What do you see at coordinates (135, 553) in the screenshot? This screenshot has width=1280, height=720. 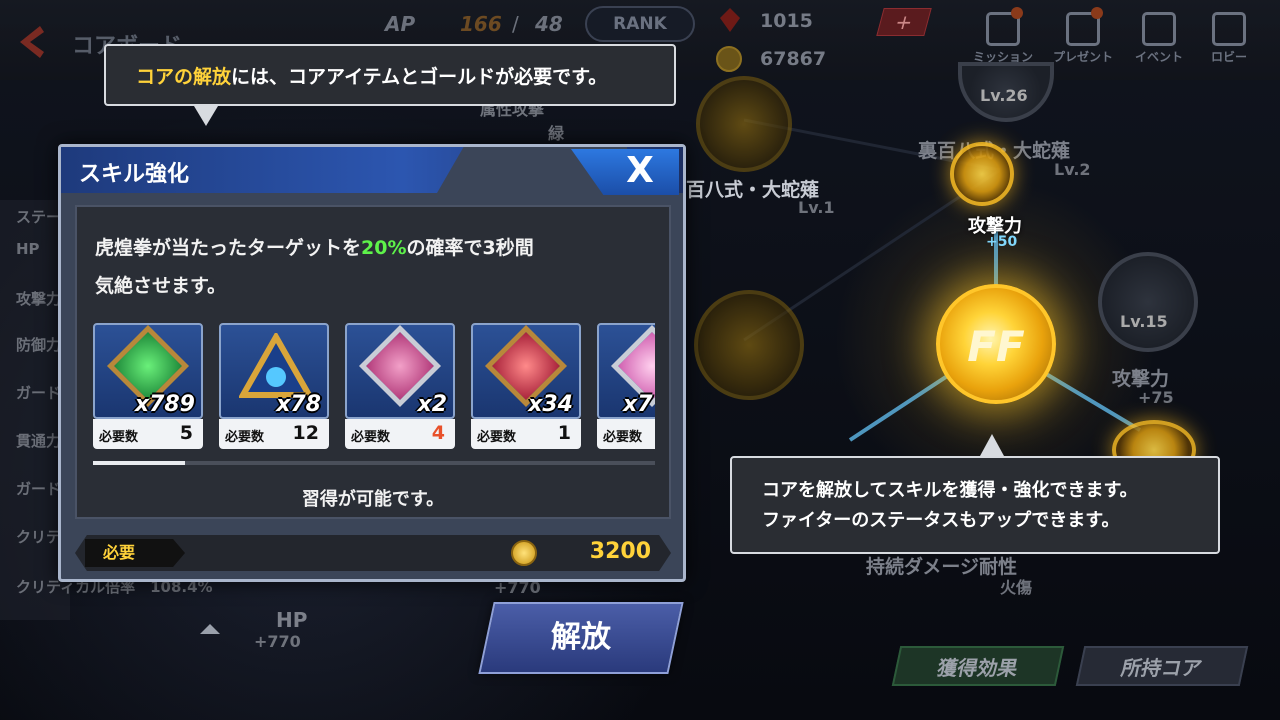 I see `cost-label: 必要` at bounding box center [135, 553].